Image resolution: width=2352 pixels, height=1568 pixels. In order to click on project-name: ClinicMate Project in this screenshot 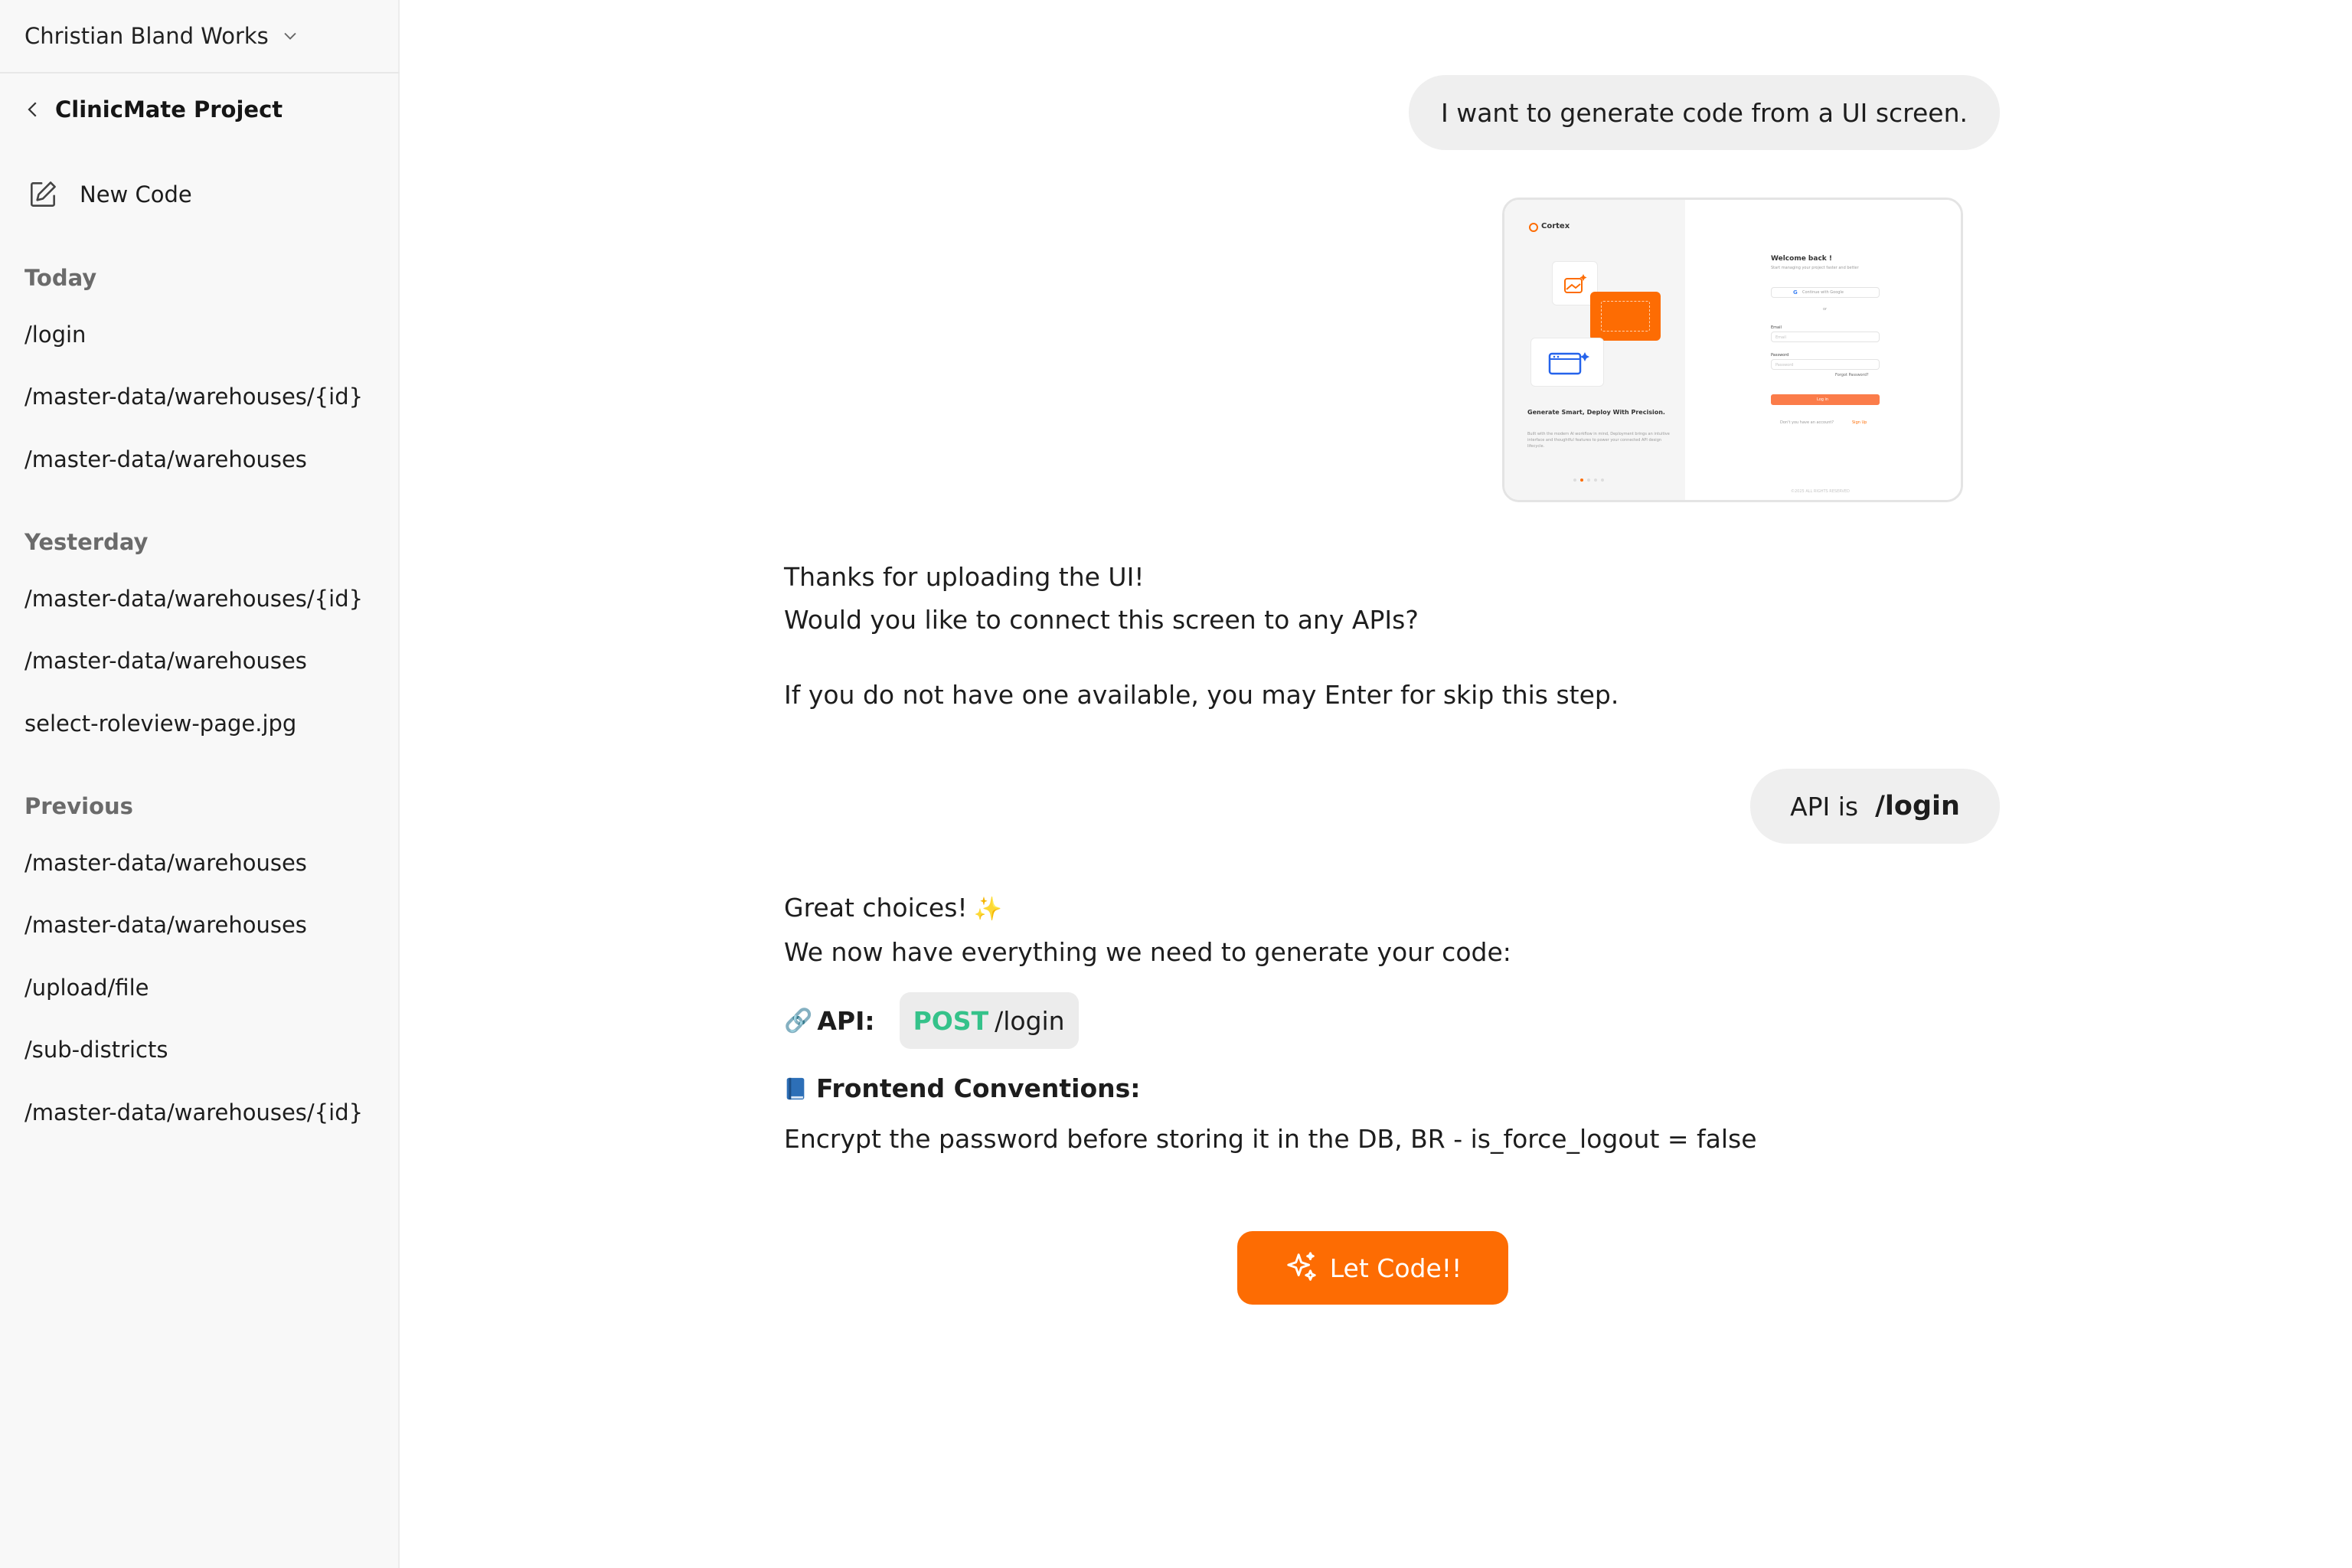, I will do `click(169, 109)`.